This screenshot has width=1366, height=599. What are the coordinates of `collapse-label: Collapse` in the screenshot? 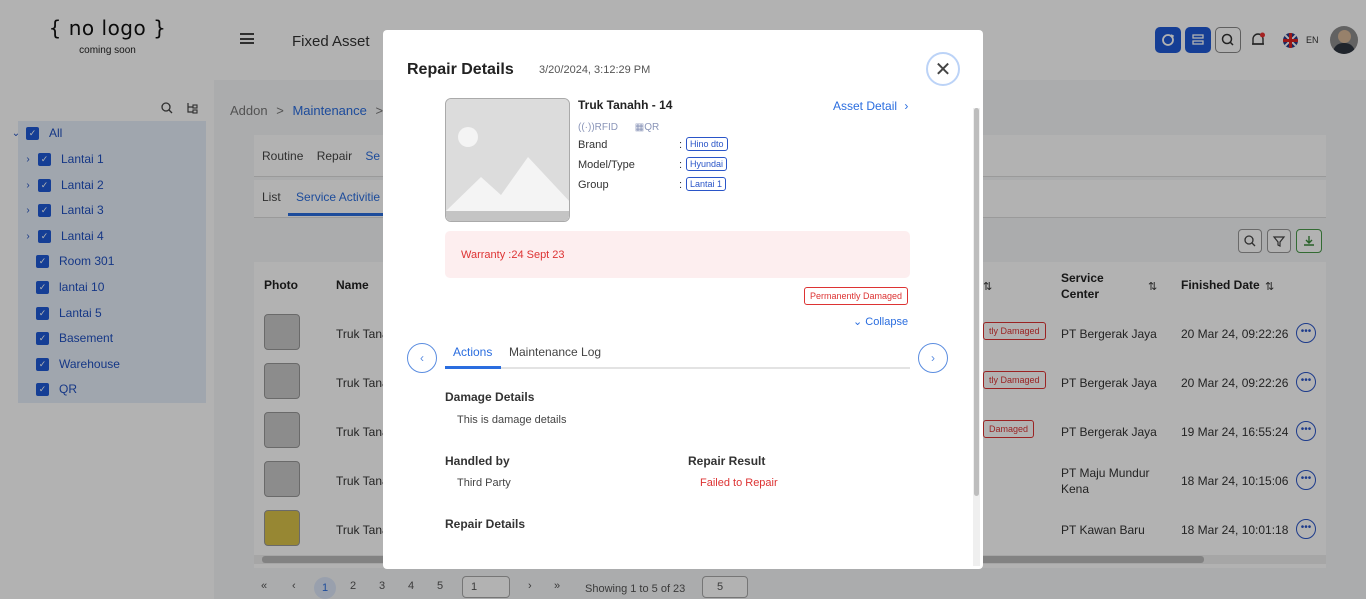 It's located at (887, 322).